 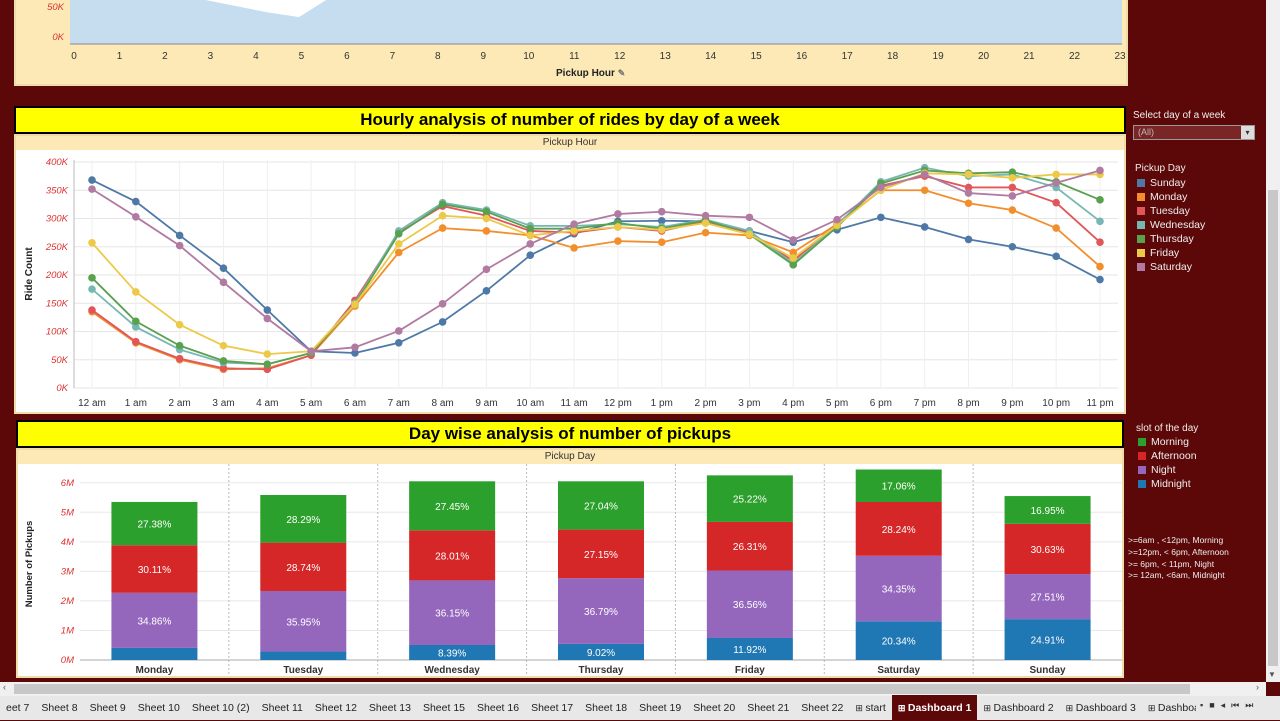 I want to click on grid-view-icon: ■, so click(x=1211, y=705).